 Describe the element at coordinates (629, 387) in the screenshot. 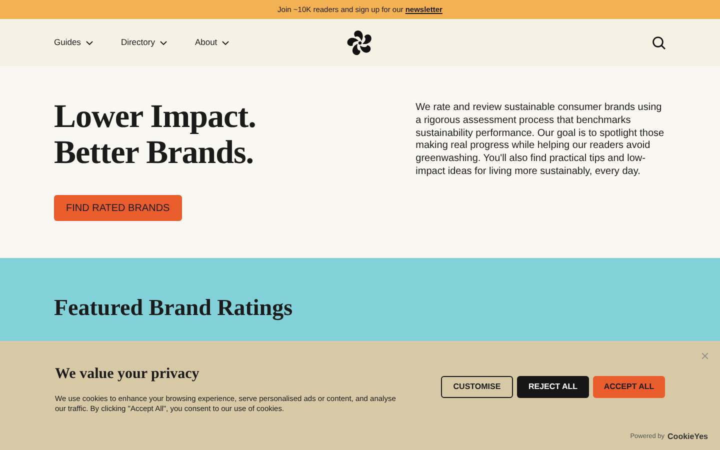

I see `cookie-button: ACCEPT ALL` at that location.